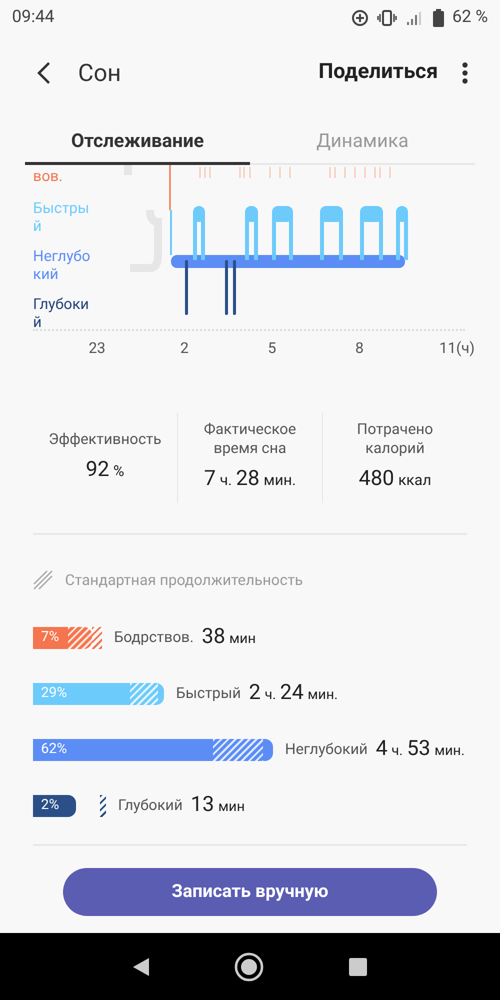 The width and height of the screenshot is (500, 1000). What do you see at coordinates (208, 693) in the screenshot?
I see `stage-name: Быстрый` at bounding box center [208, 693].